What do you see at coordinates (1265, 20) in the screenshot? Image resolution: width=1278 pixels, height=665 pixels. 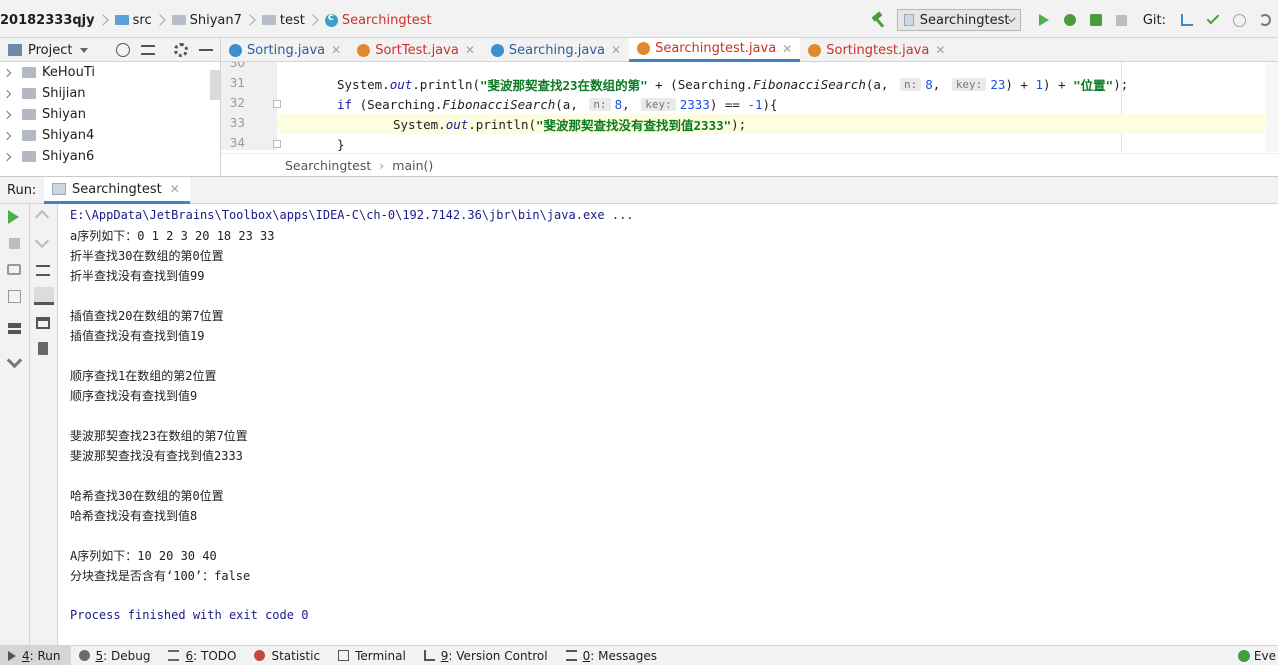 I see `git-rollback-button` at bounding box center [1265, 20].